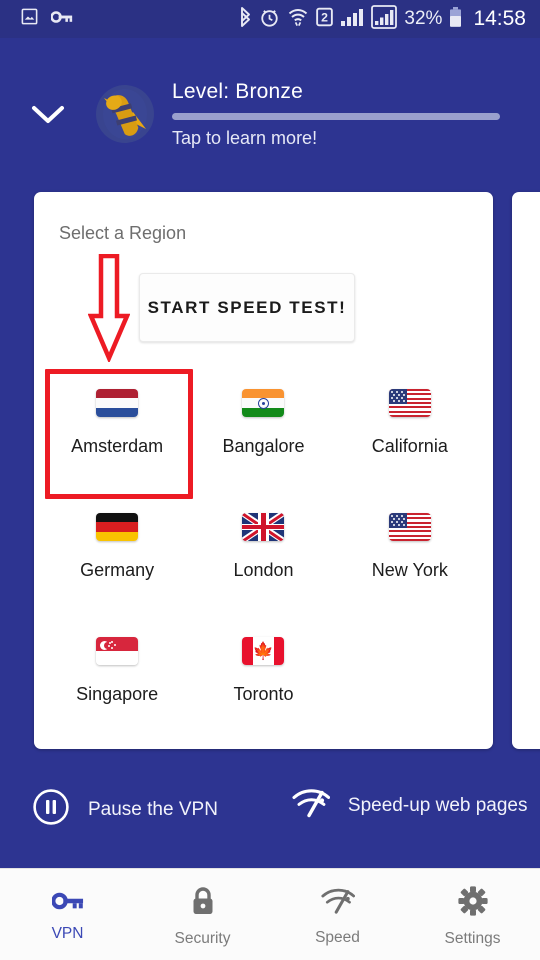  I want to click on wifi-icon, so click(298, 19).